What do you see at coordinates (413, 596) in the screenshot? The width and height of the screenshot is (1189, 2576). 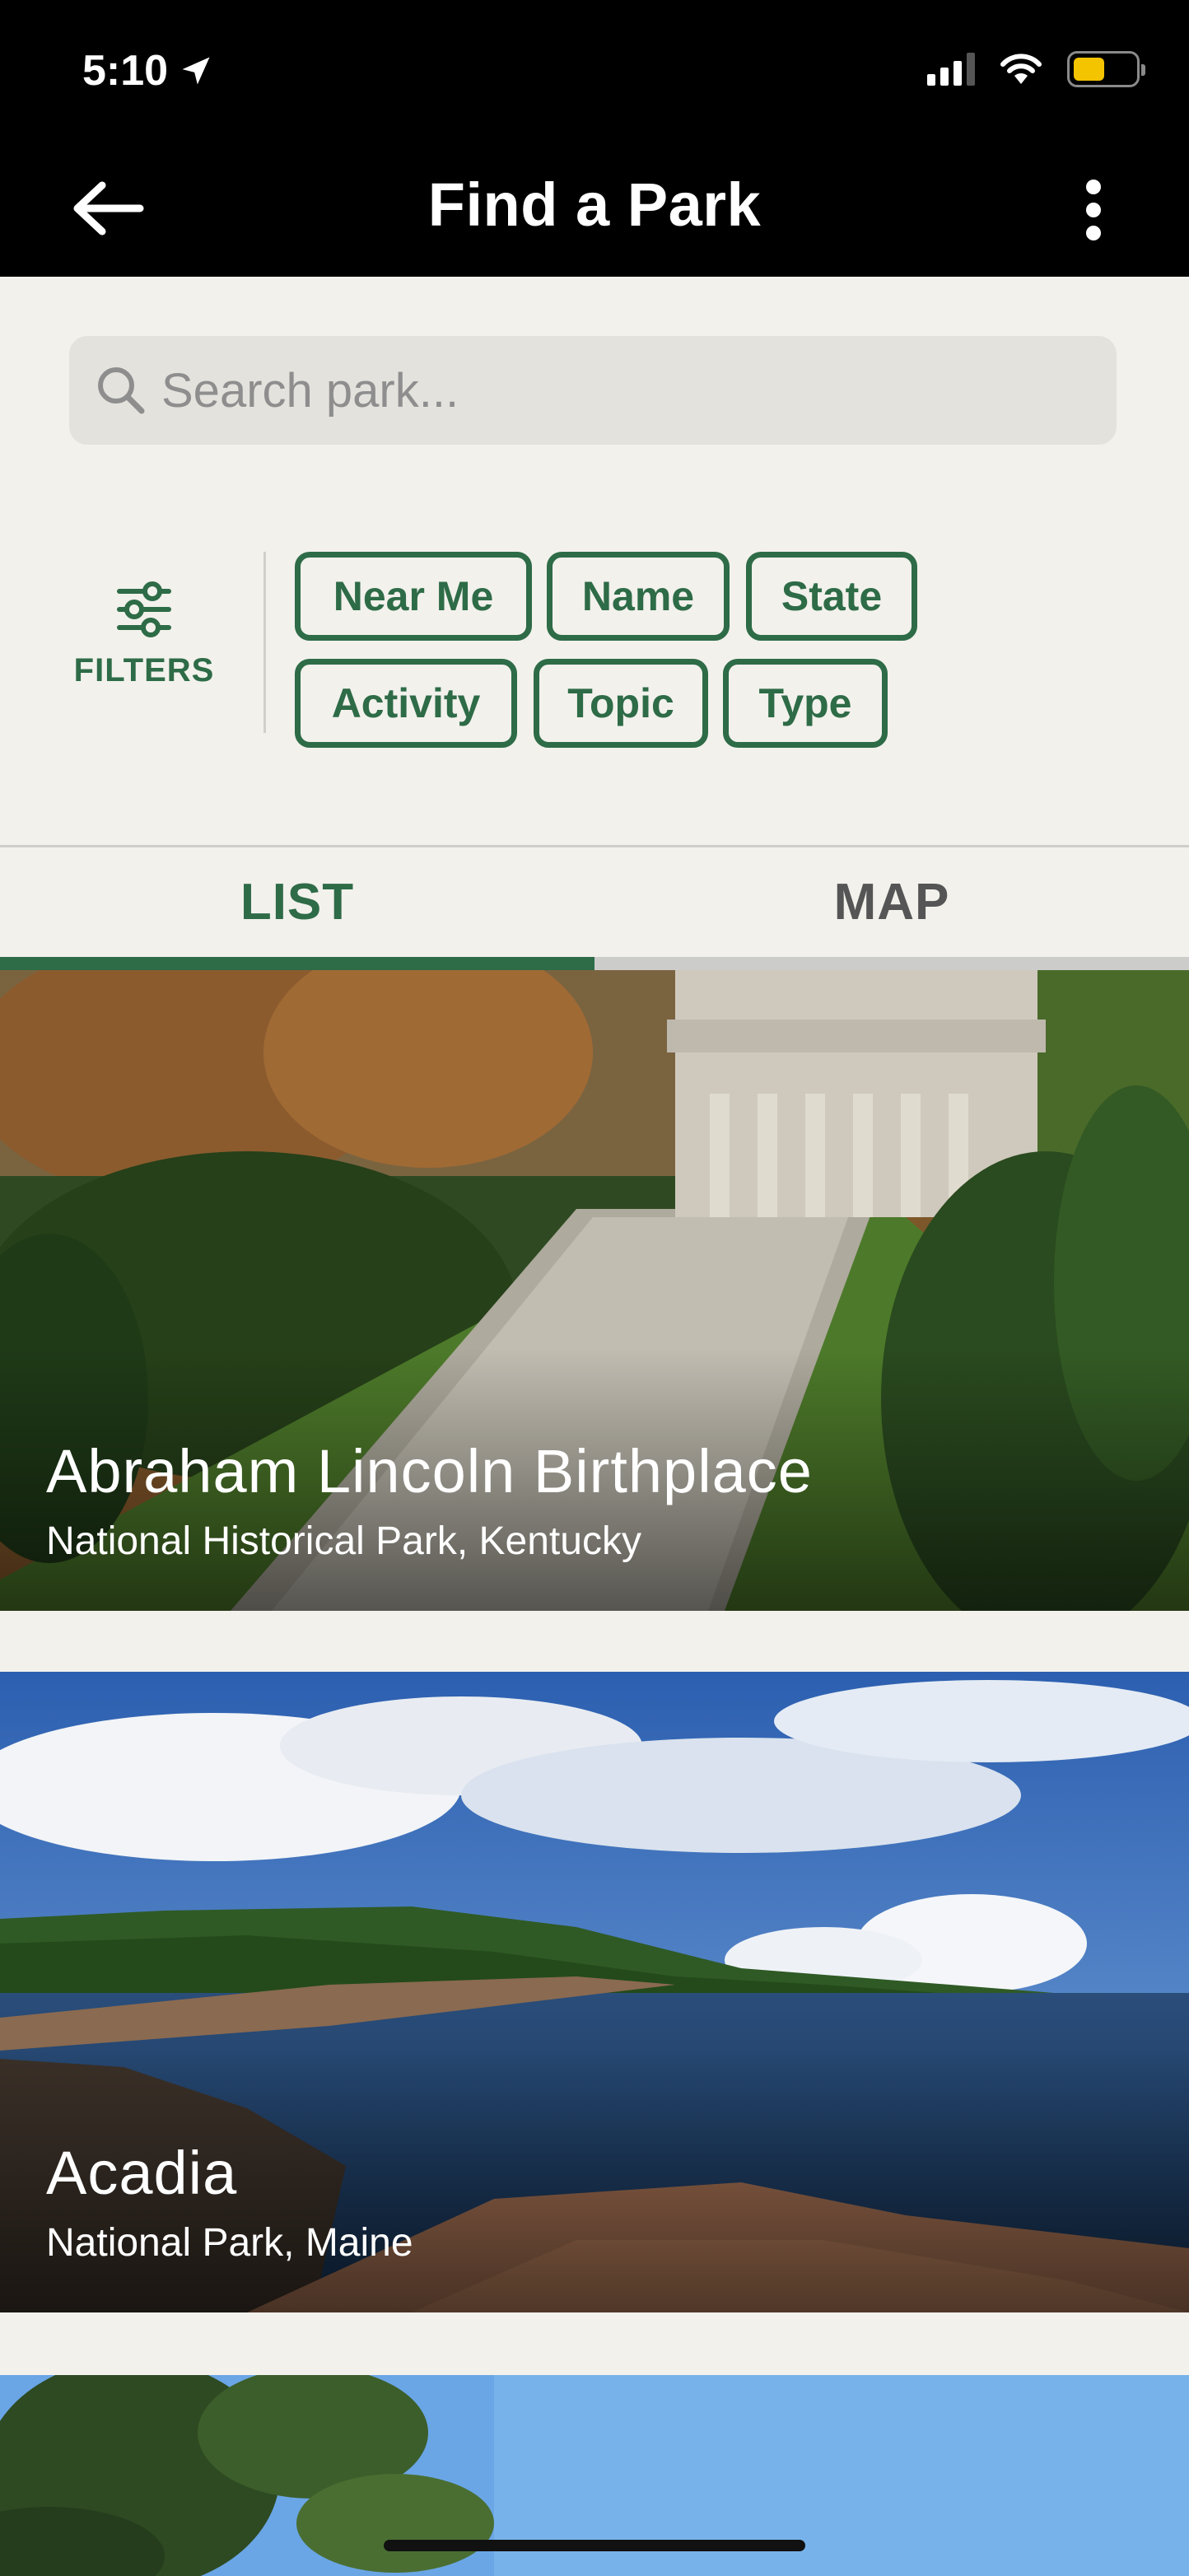 I see `chip-near-me: Near Me` at bounding box center [413, 596].